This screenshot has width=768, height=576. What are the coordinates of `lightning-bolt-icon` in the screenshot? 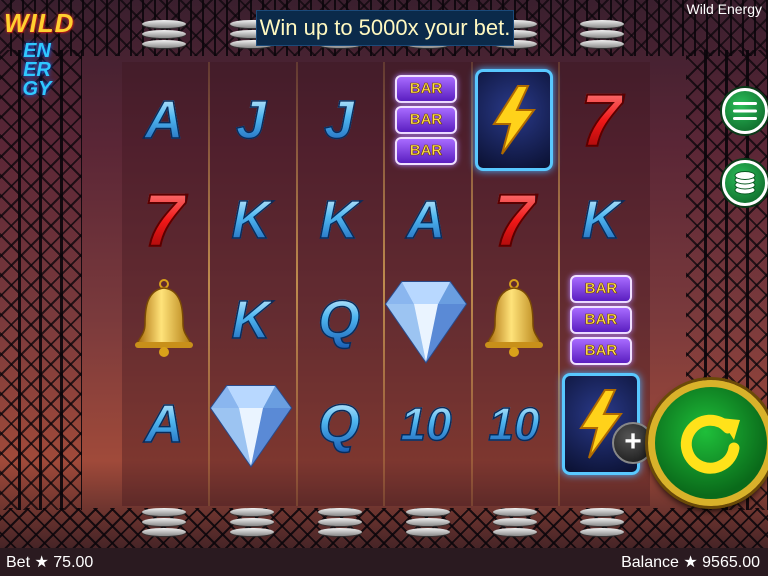 It's located at (514, 120).